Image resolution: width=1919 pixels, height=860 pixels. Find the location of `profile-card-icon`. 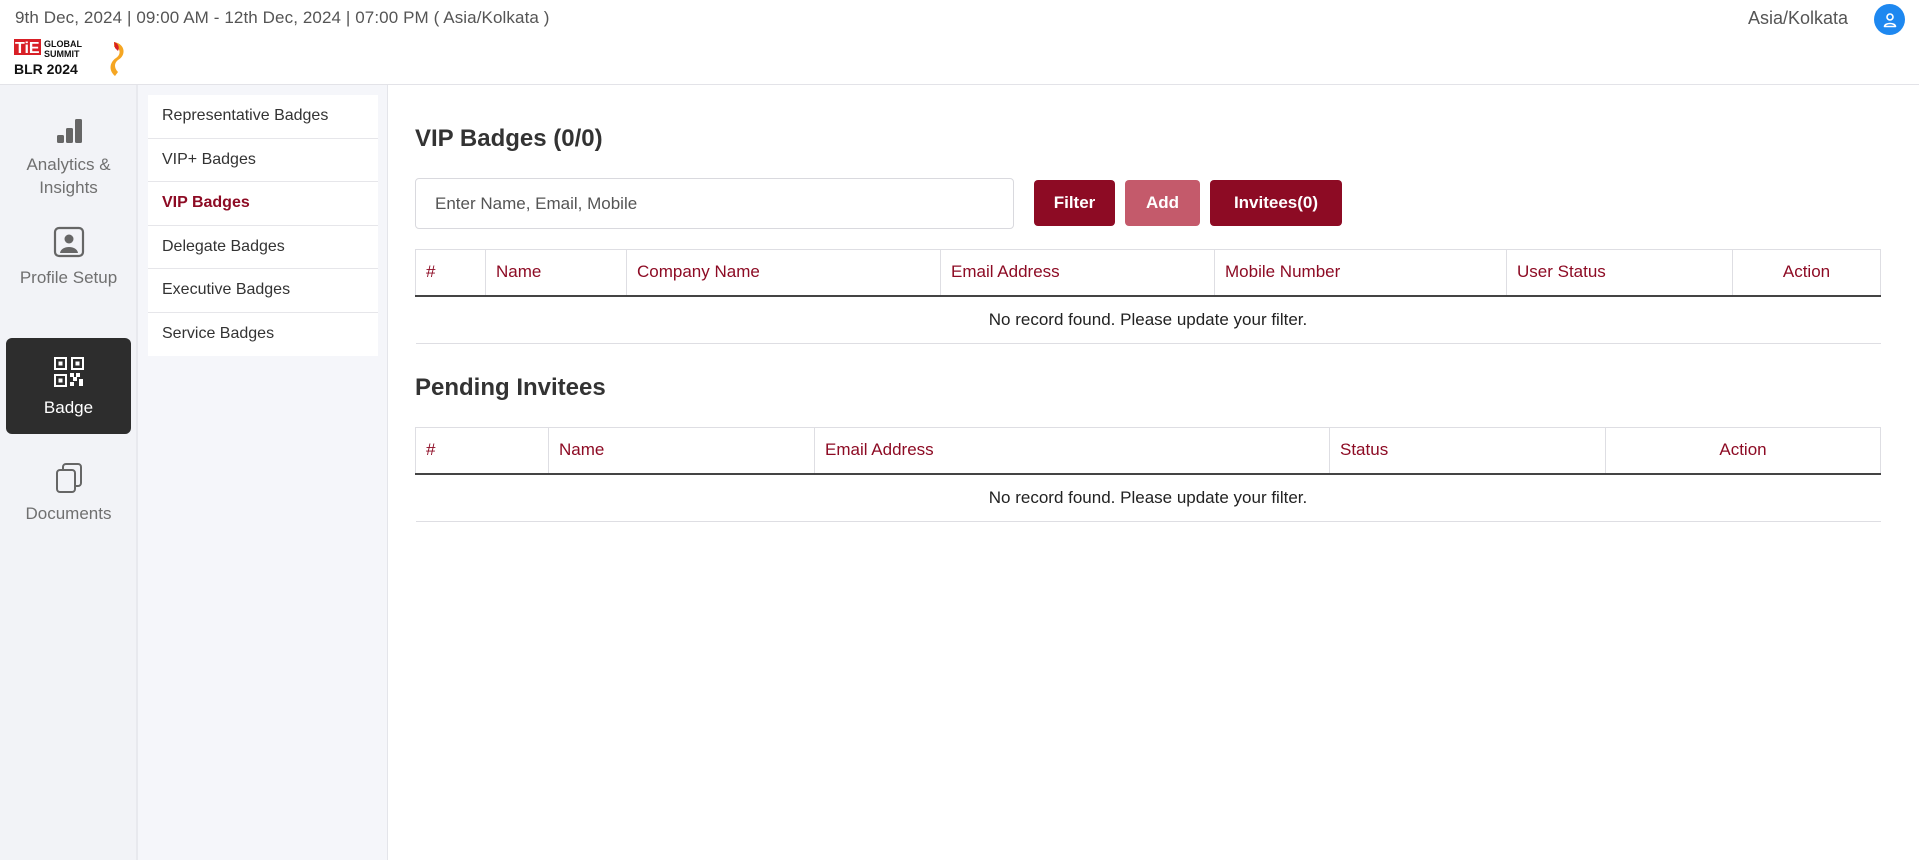

profile-card-icon is located at coordinates (68, 242).